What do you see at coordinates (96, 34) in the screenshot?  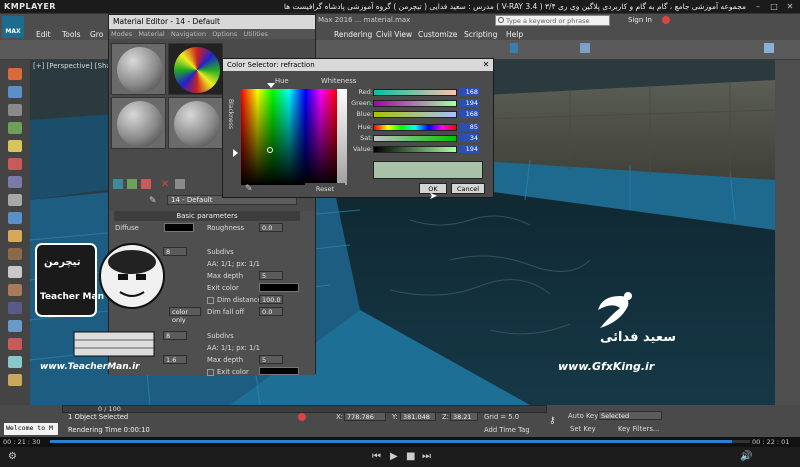 I see `menu-group: Gro` at bounding box center [96, 34].